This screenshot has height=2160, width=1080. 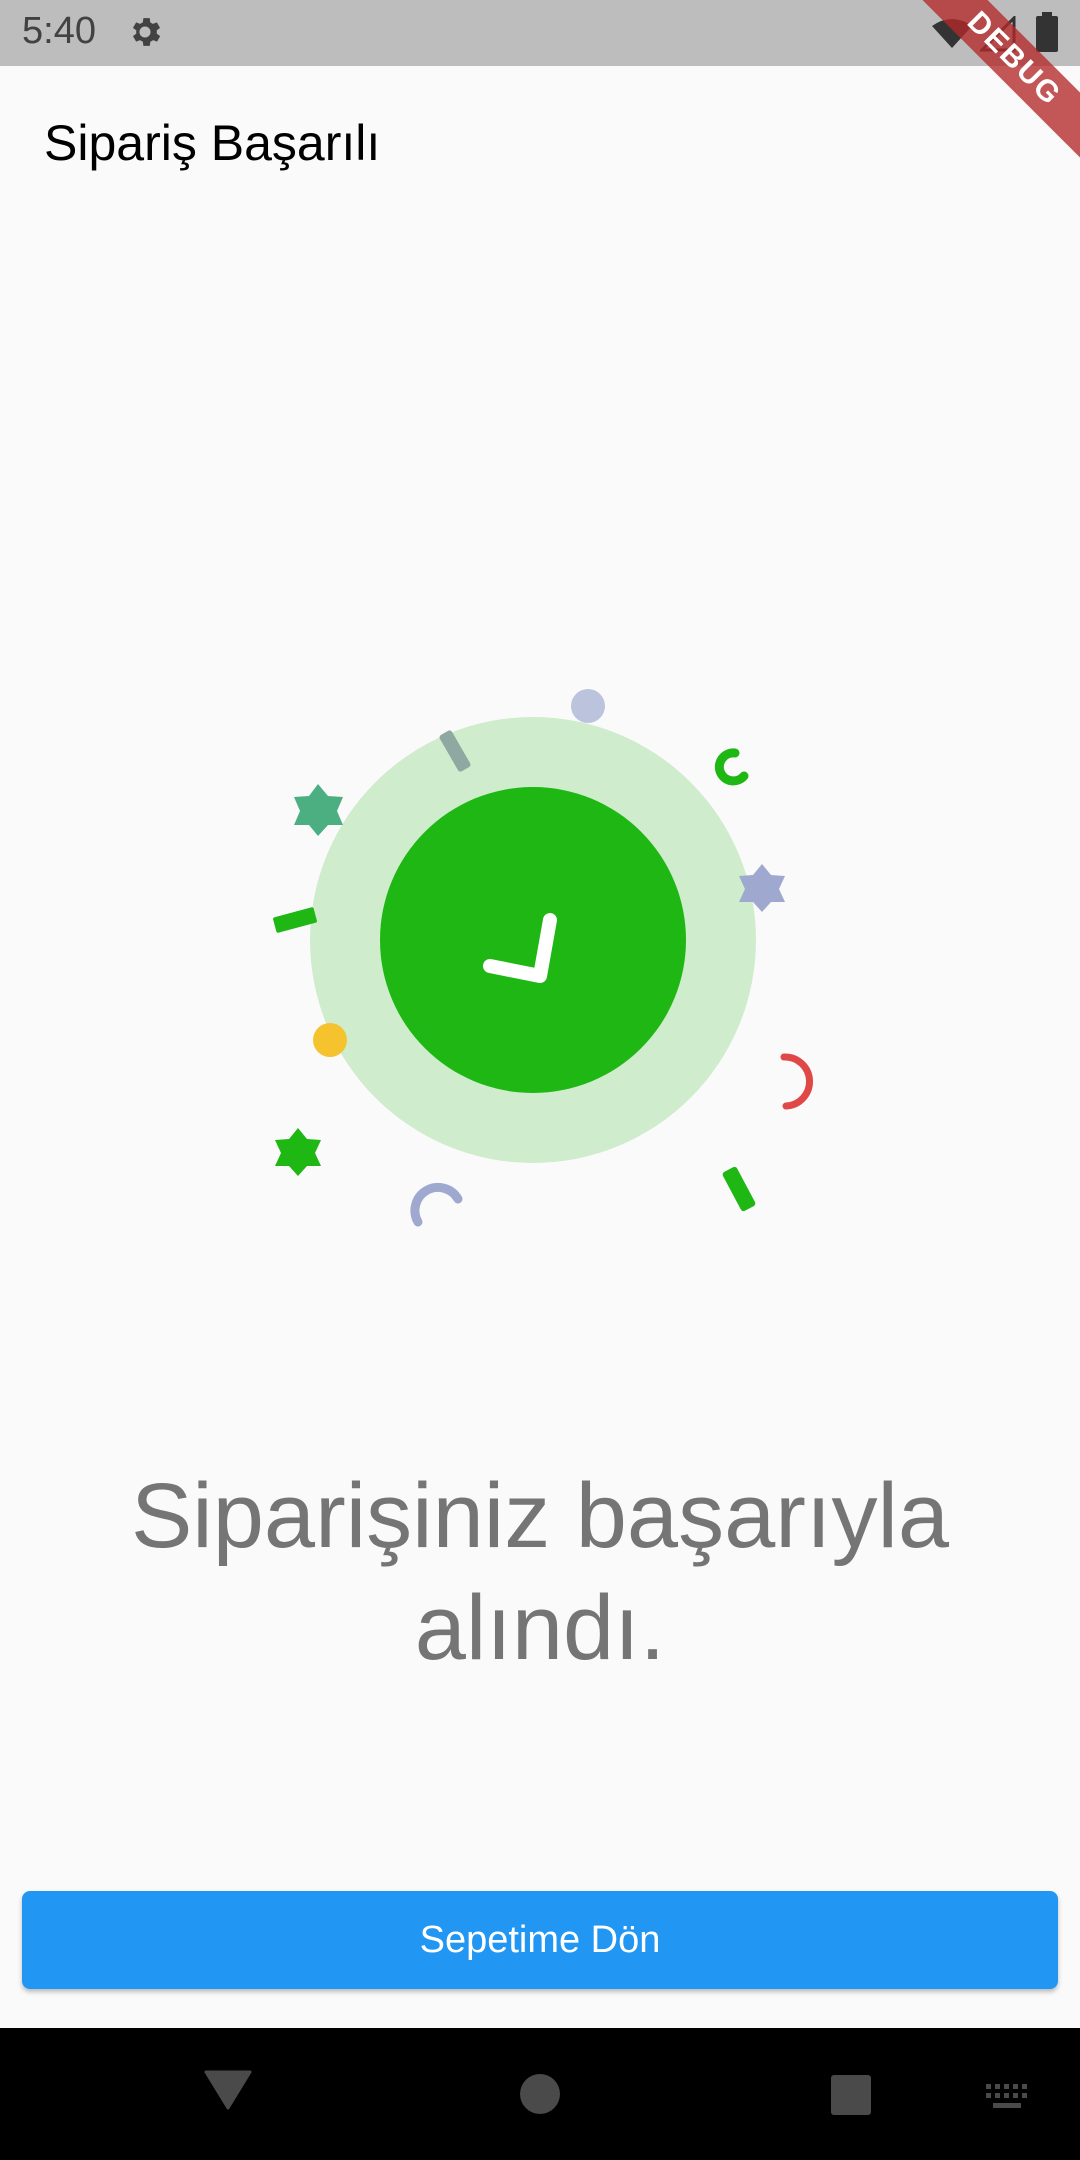 I want to click on success-illustration-svg, so click(x=543, y=958).